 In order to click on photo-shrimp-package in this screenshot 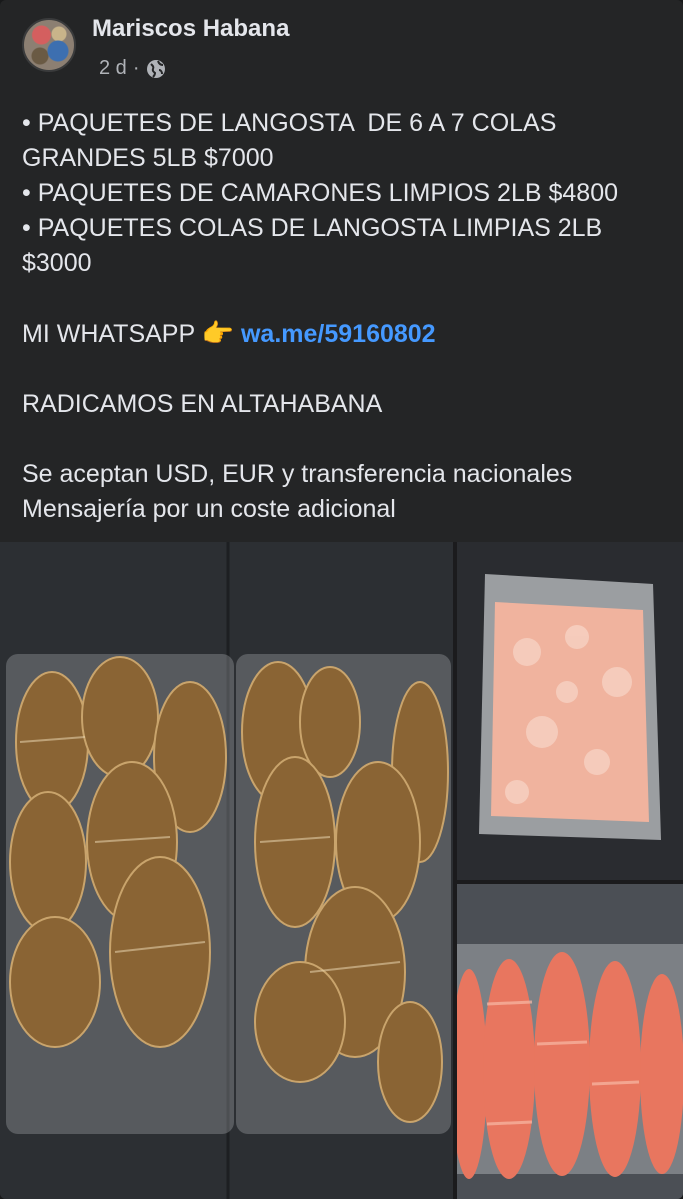, I will do `click(570, 711)`.